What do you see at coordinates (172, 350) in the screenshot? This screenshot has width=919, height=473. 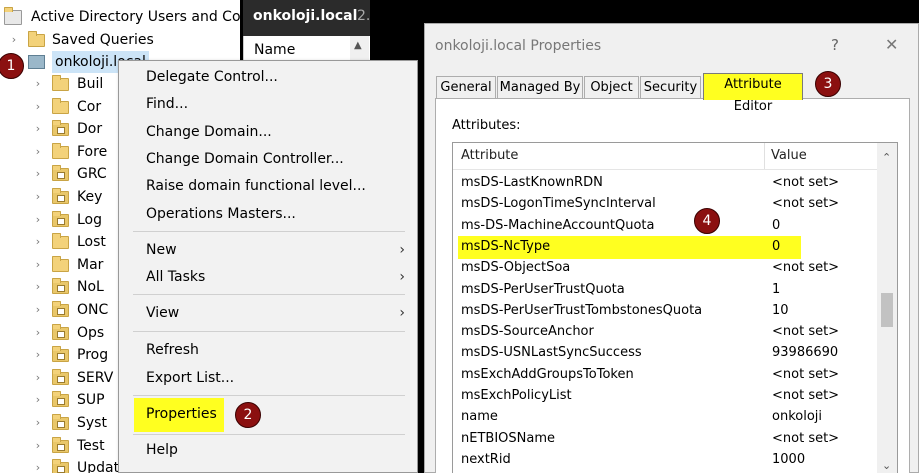 I see `menu-item-refresh: Refresh` at bounding box center [172, 350].